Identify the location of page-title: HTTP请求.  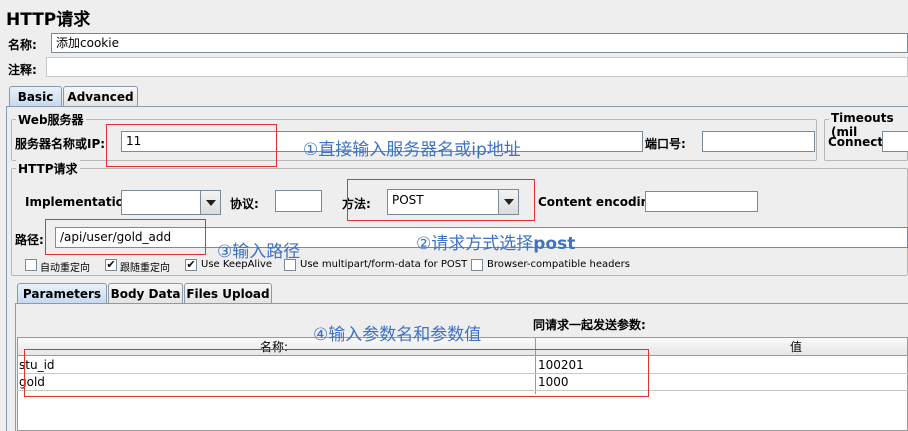
(48, 20).